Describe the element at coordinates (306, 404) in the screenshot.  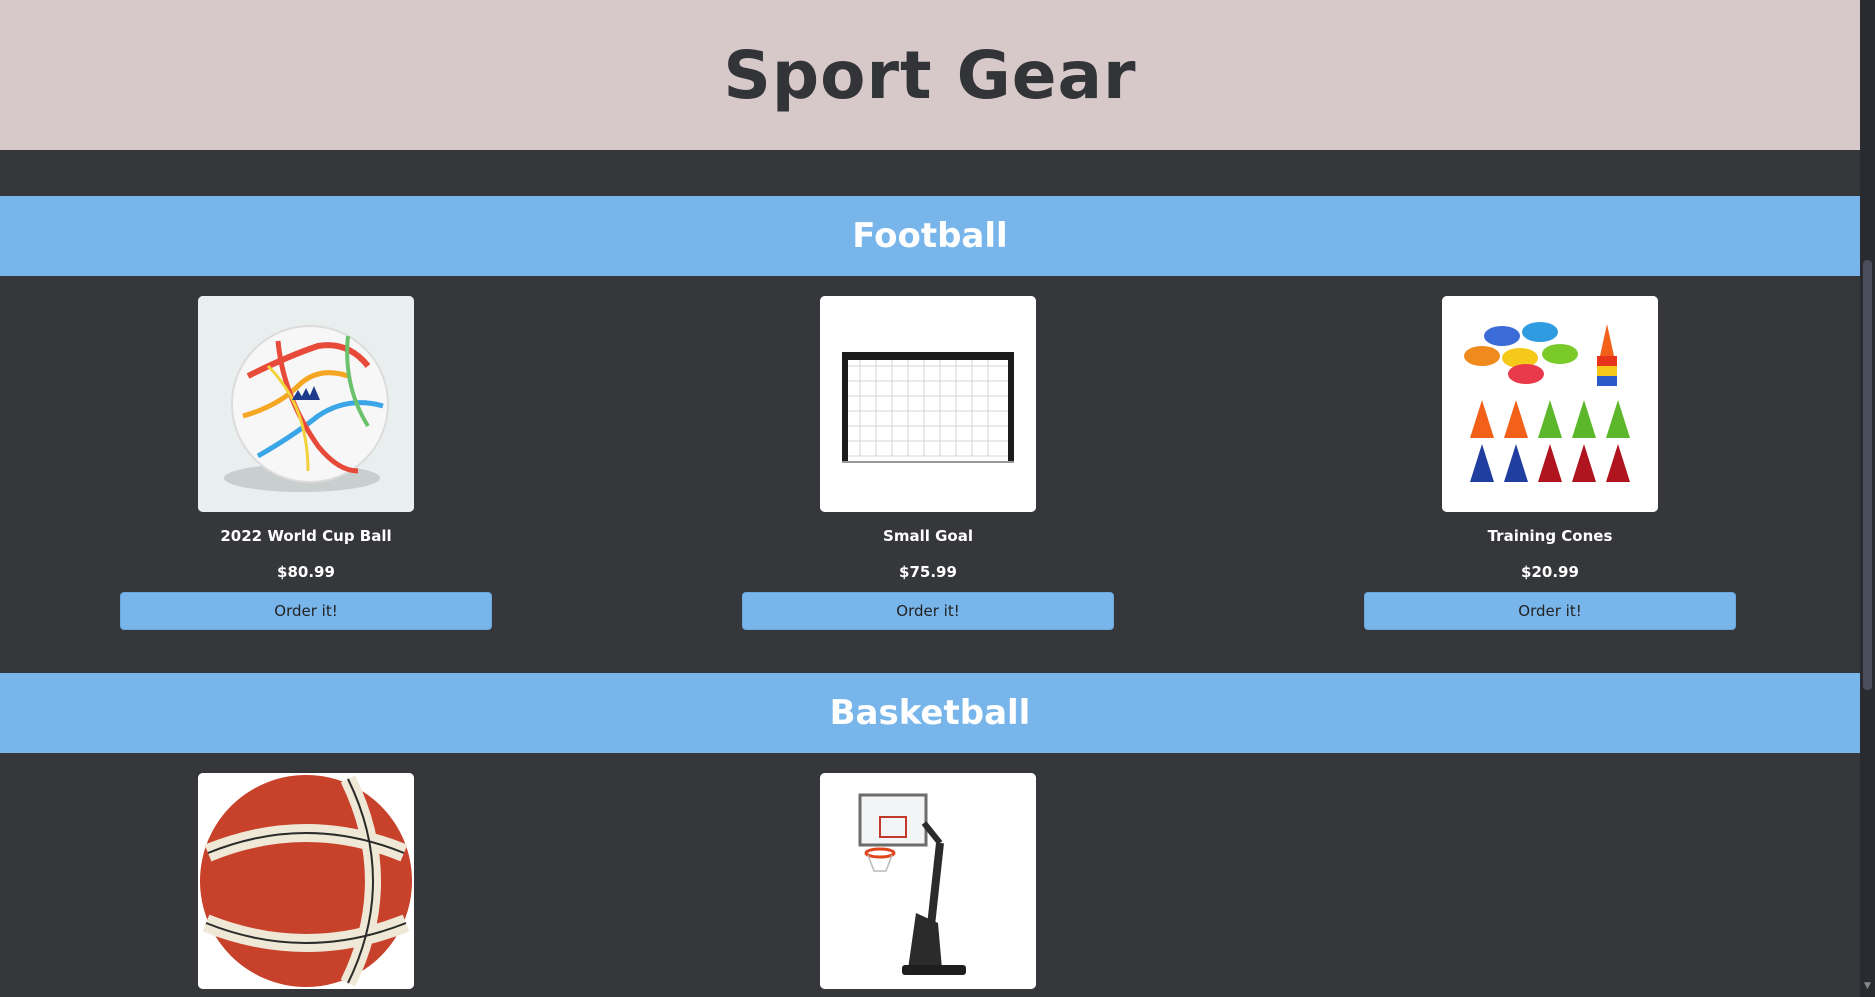
I see `soccer-ball-image` at that location.